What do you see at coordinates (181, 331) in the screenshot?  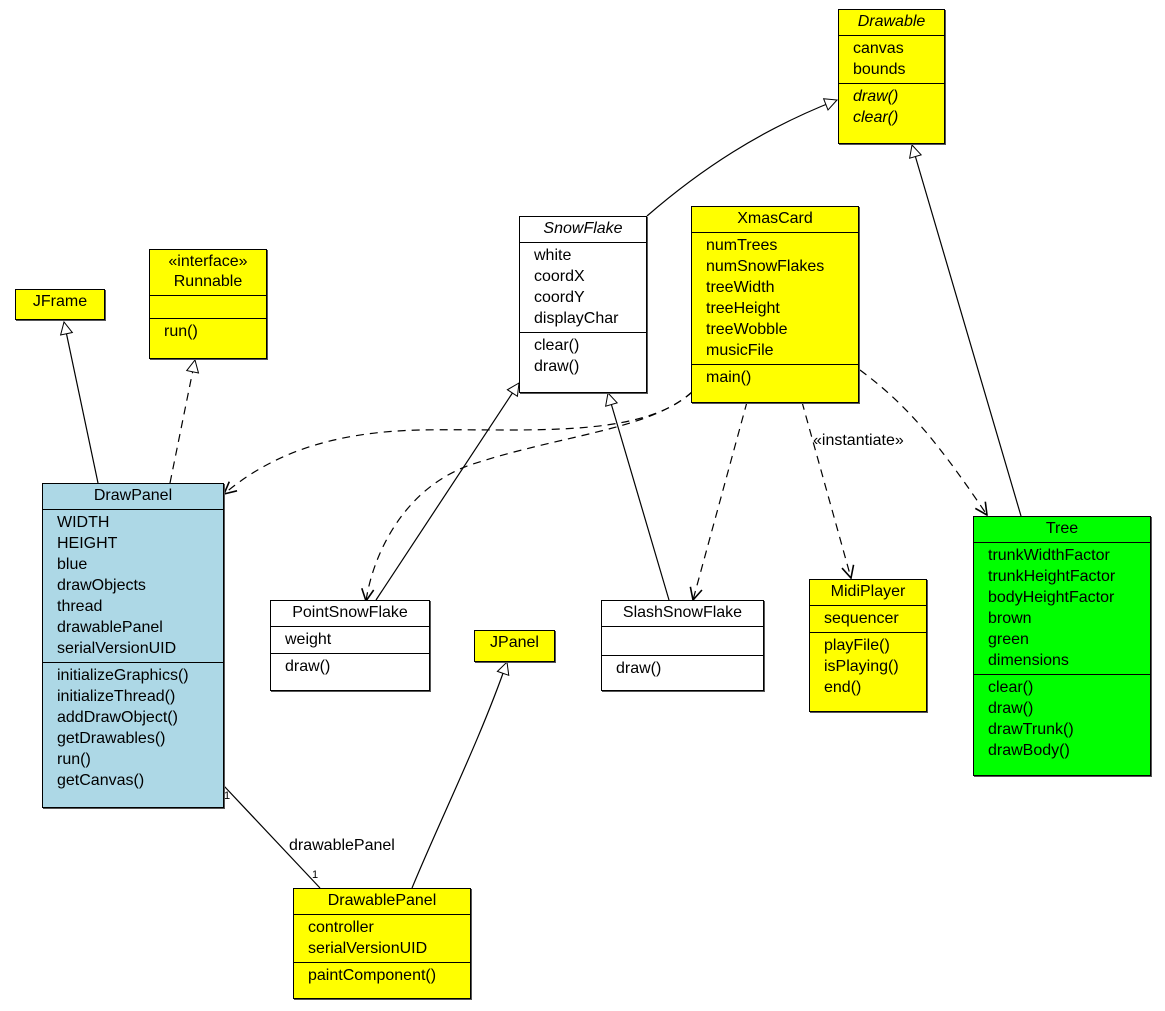 I see `method: run()` at bounding box center [181, 331].